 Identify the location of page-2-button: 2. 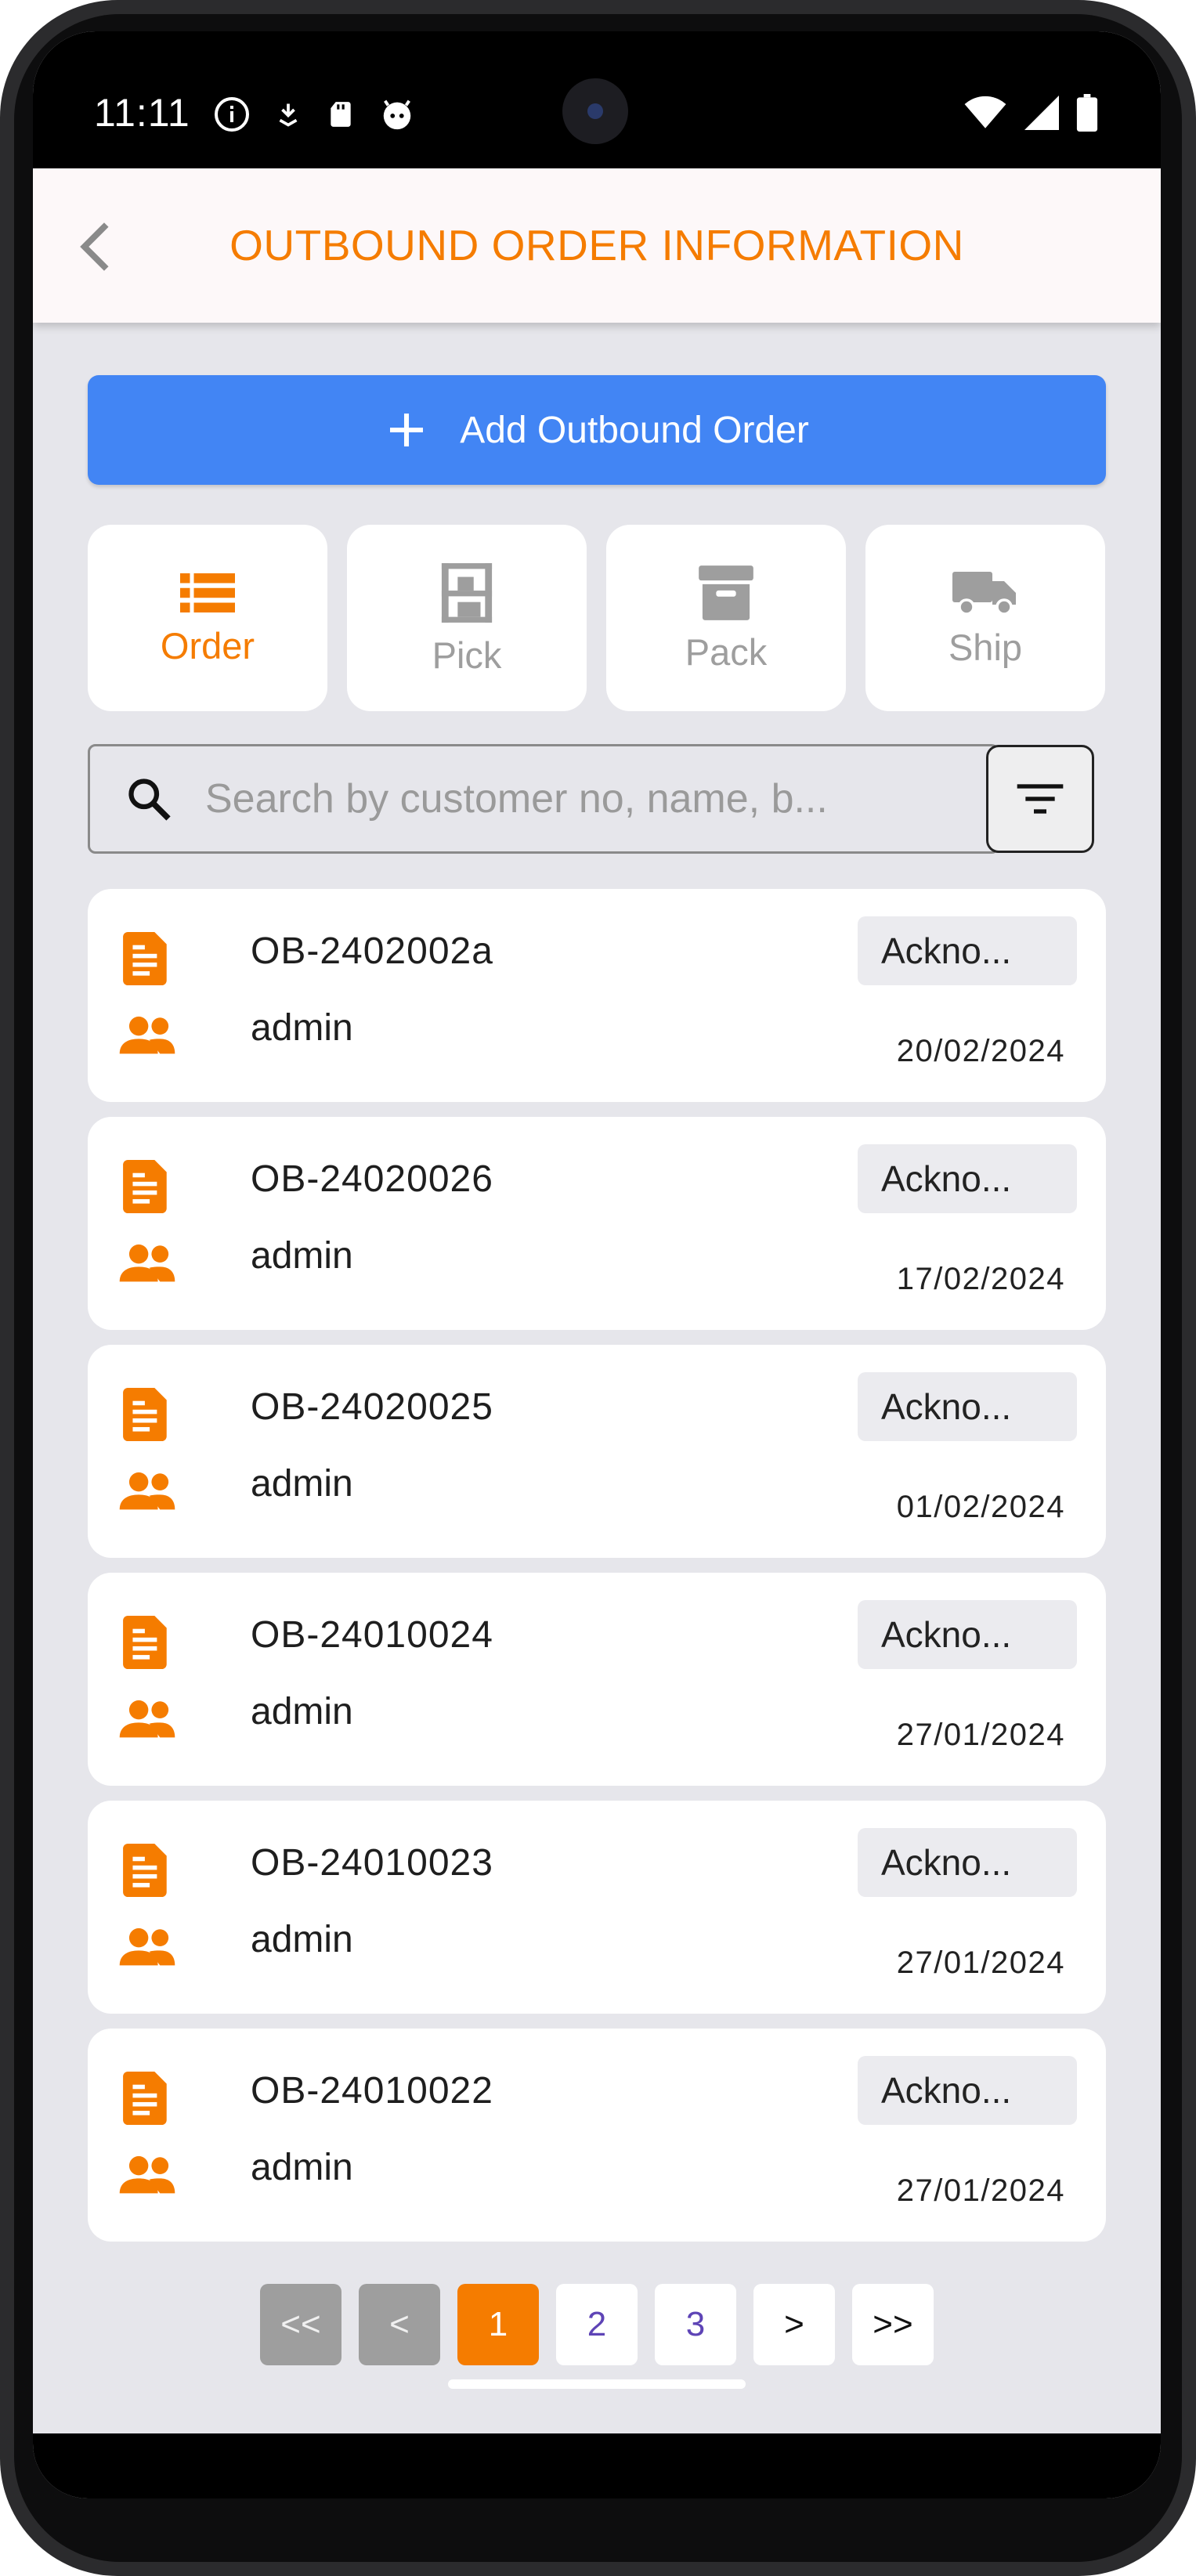
(597, 2324).